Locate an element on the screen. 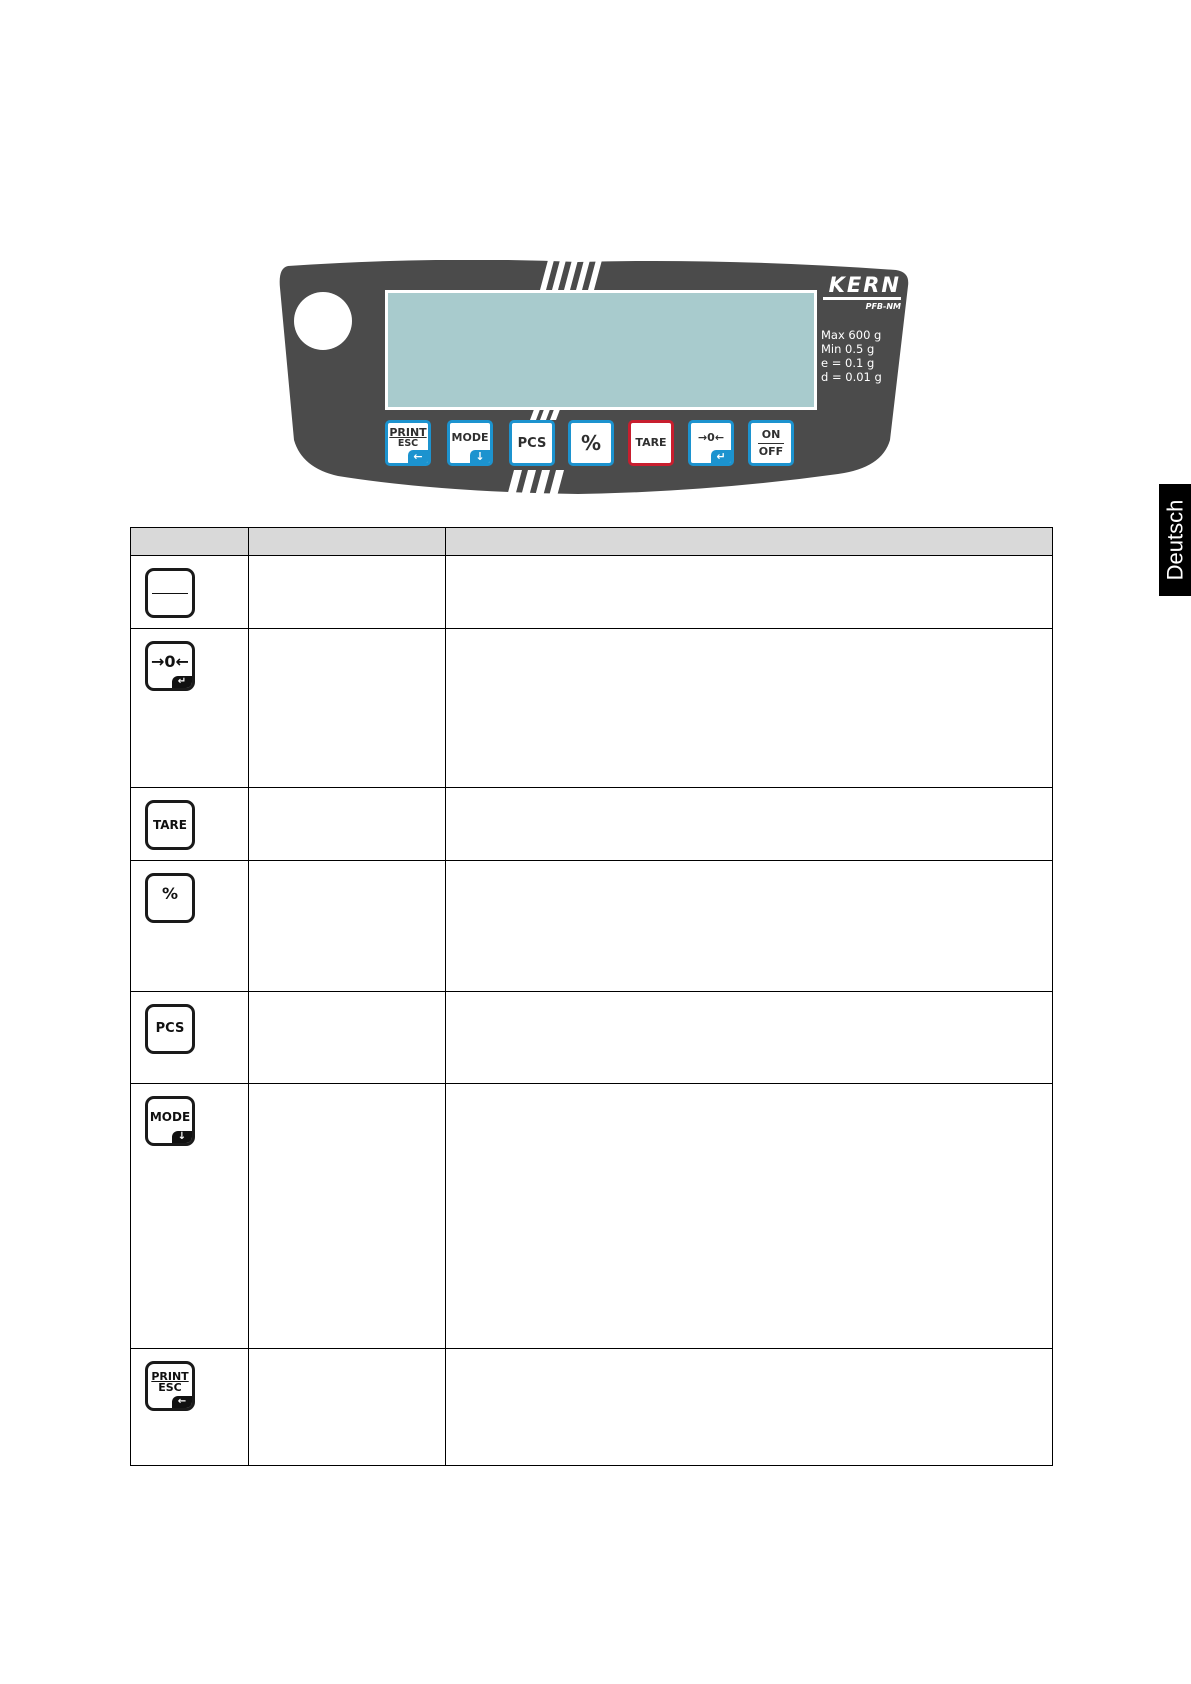 This screenshot has height=1684, width=1191. onoff-key-icon is located at coordinates (170, 593).